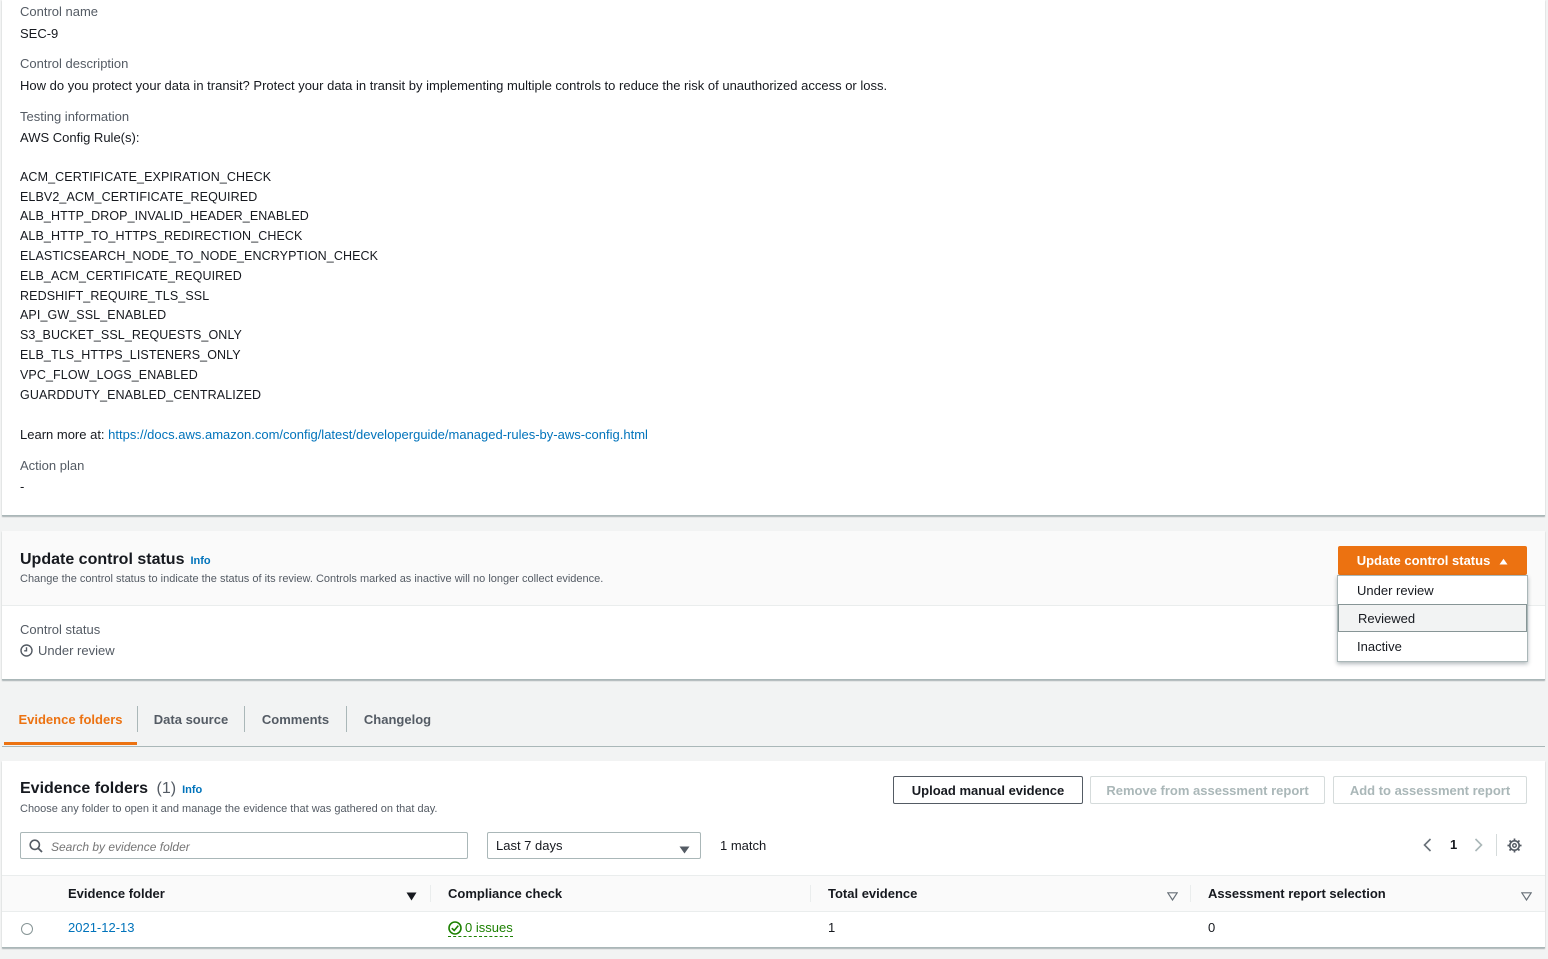 This screenshot has width=1548, height=959. What do you see at coordinates (1514, 847) in the screenshot?
I see `gear-icon` at bounding box center [1514, 847].